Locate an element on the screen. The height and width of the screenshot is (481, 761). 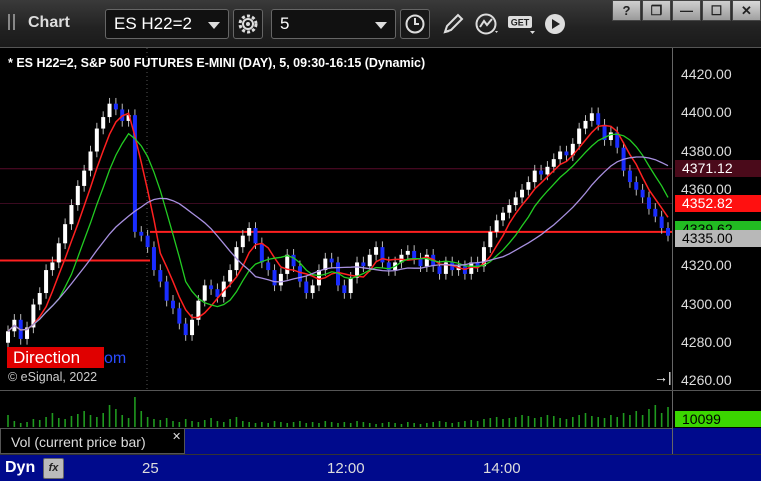
gear-icon is located at coordinates (248, 24).